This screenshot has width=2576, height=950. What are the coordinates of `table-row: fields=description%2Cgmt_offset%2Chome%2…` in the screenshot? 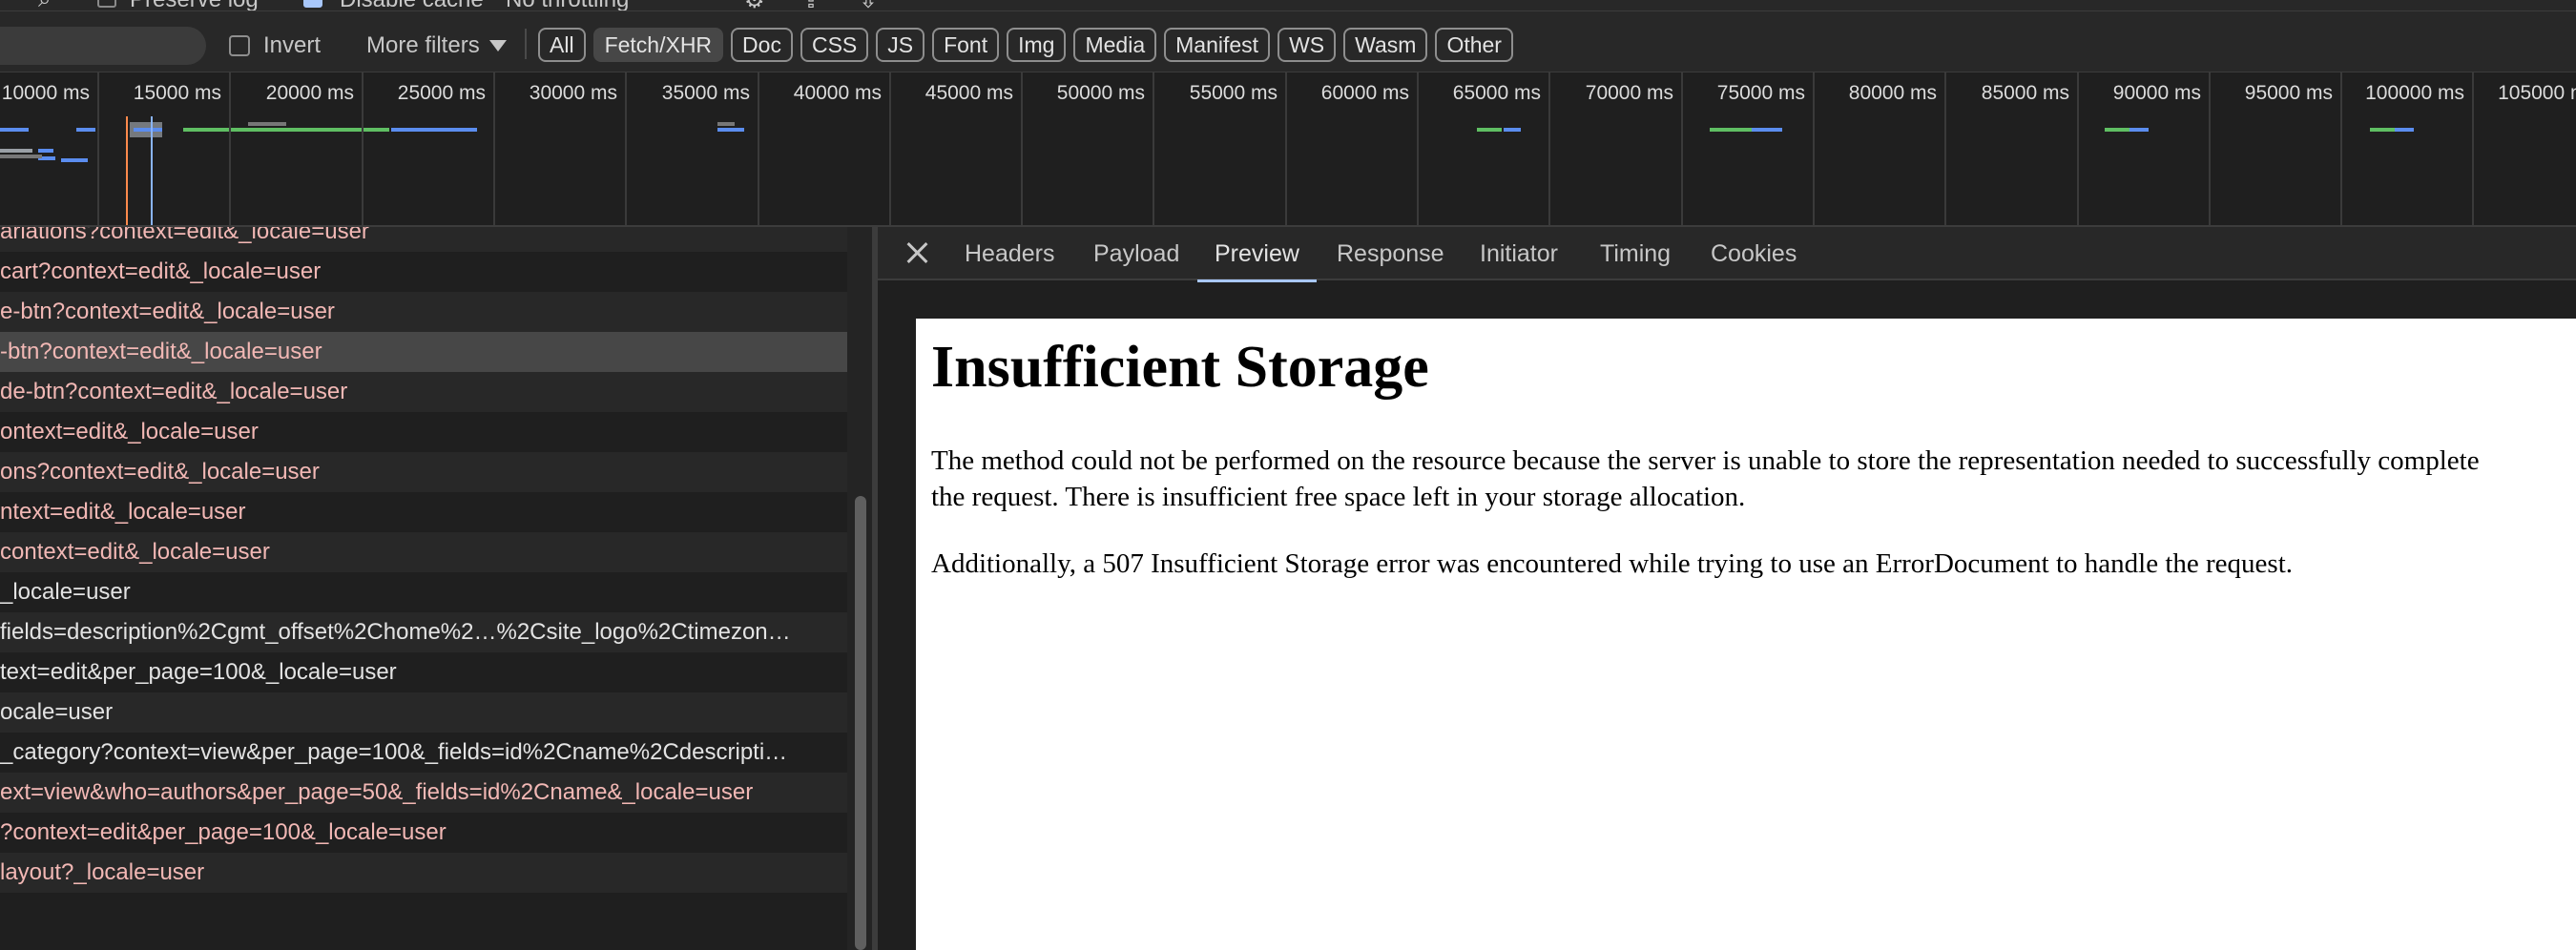 It's located at (423, 632).